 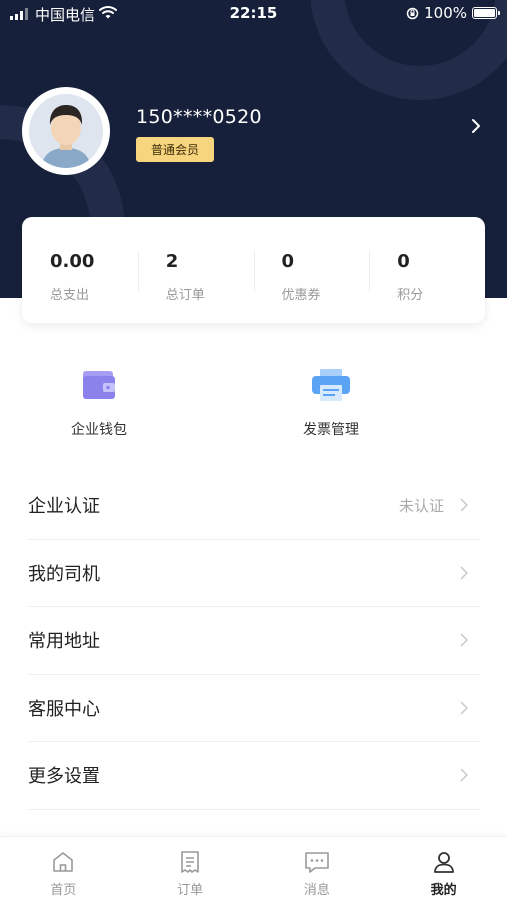 What do you see at coordinates (443, 890) in the screenshot?
I see `tab-label: 我的` at bounding box center [443, 890].